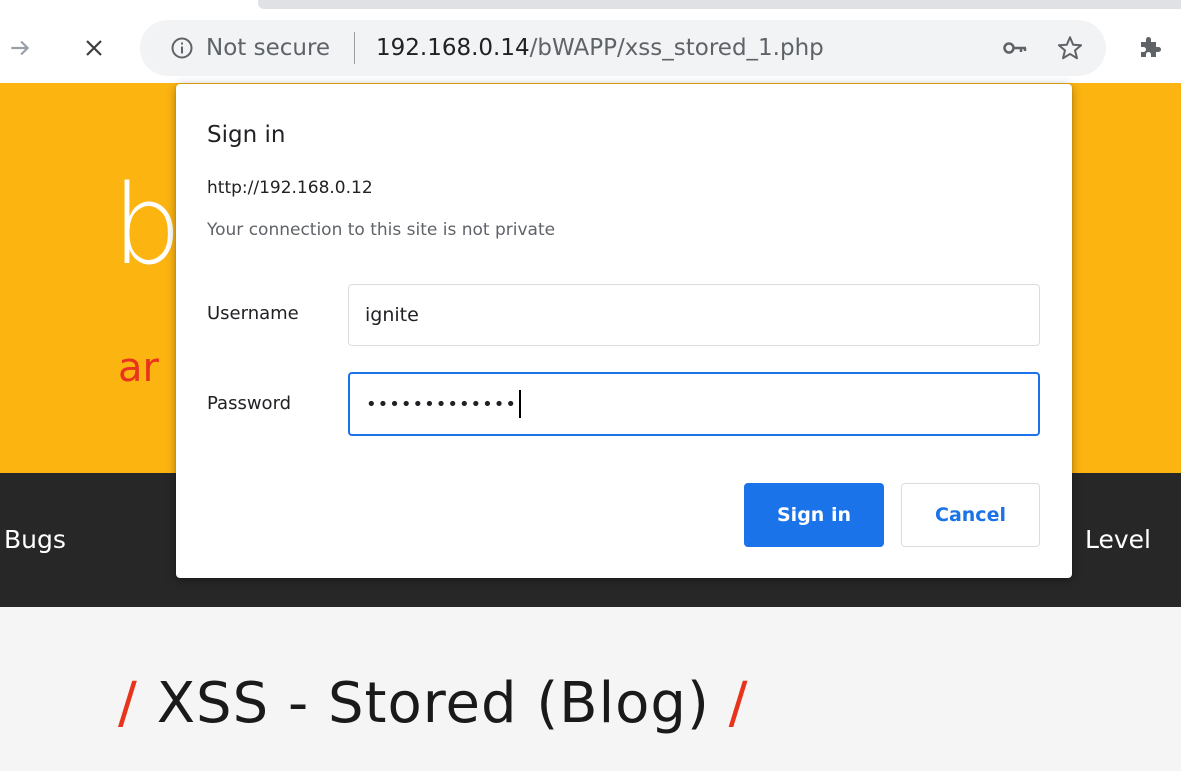 This screenshot has width=1181, height=771. What do you see at coordinates (354, 48) in the screenshot?
I see `omnibox-separator` at bounding box center [354, 48].